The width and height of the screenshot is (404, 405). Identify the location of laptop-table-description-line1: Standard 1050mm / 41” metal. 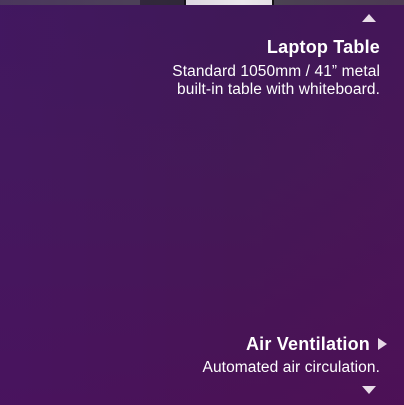
(276, 71).